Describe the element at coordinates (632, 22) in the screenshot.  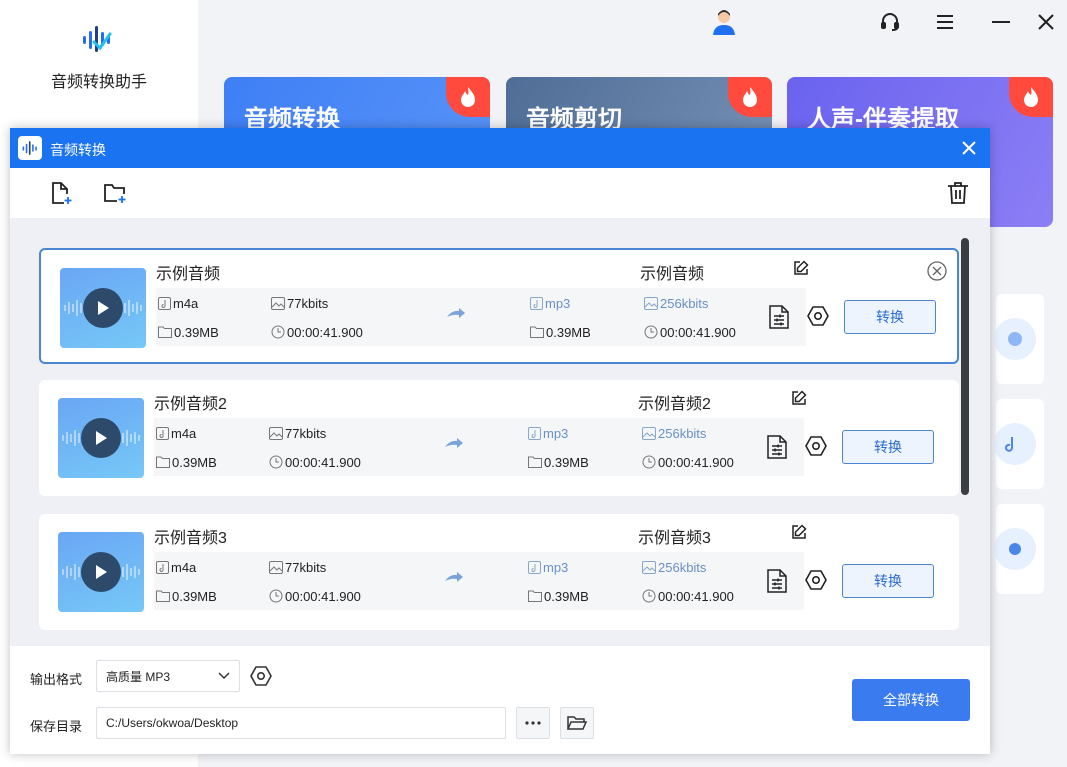
I see `window-controls` at that location.